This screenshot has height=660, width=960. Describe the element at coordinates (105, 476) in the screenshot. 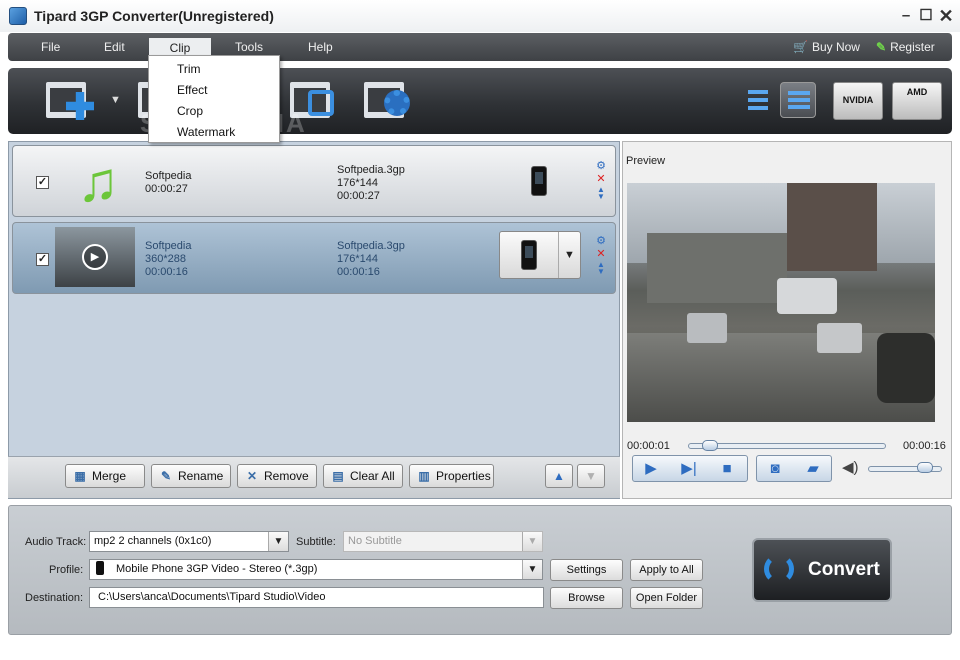

I see `merge-button: ▦ Merge` at that location.